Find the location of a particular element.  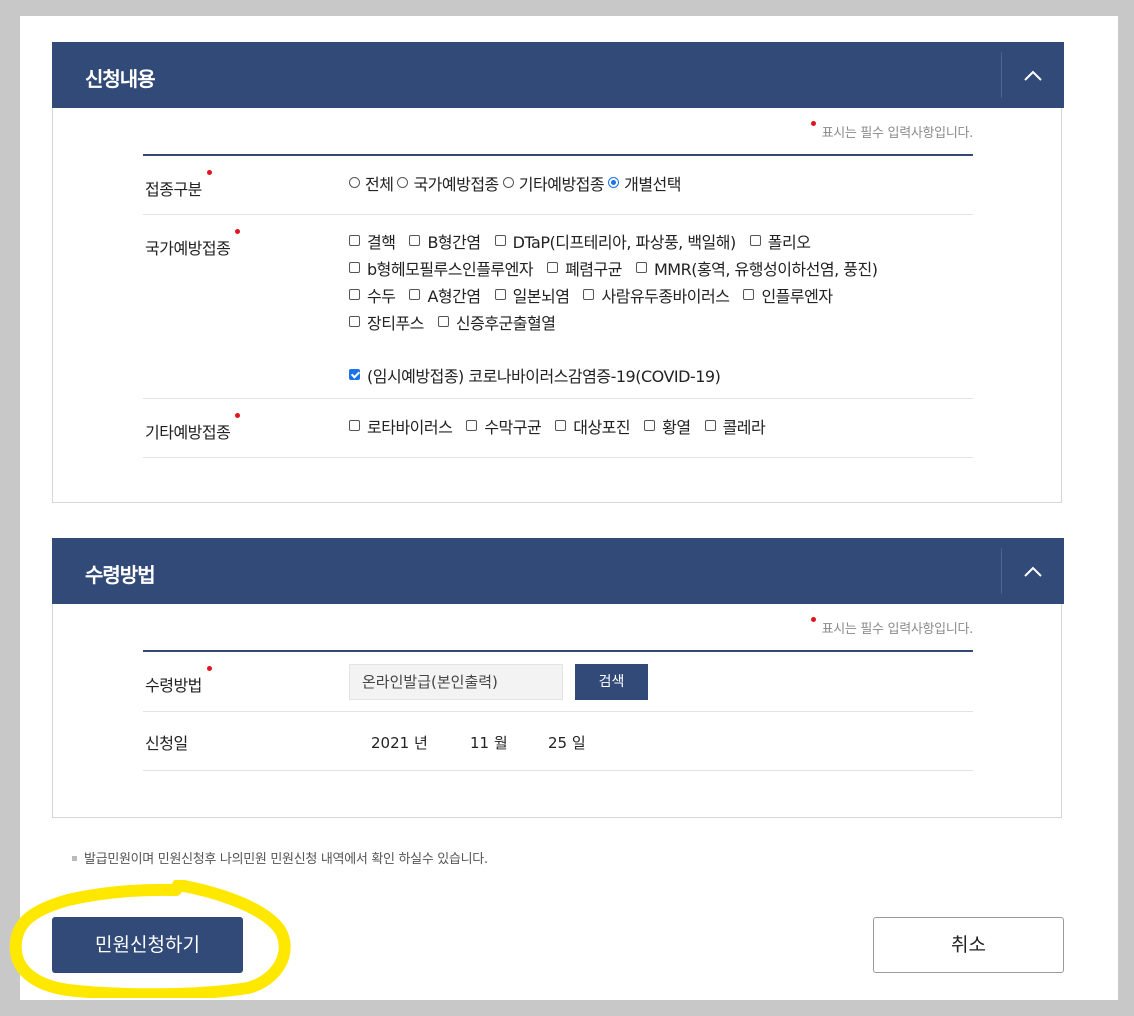

notice-text: 발급민원이며 민원신청후 나의민원 민원신청 내역에서 확인 하실수 있습니다. is located at coordinates (280, 857).